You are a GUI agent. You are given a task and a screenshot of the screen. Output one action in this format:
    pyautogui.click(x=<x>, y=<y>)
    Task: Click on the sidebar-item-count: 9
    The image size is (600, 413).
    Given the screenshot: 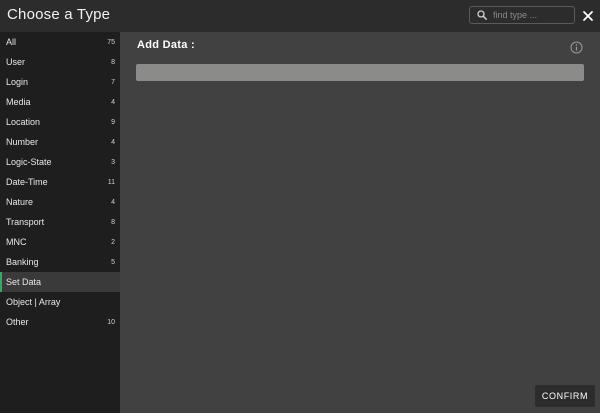 What is the action you would take?
    pyautogui.click(x=113, y=122)
    